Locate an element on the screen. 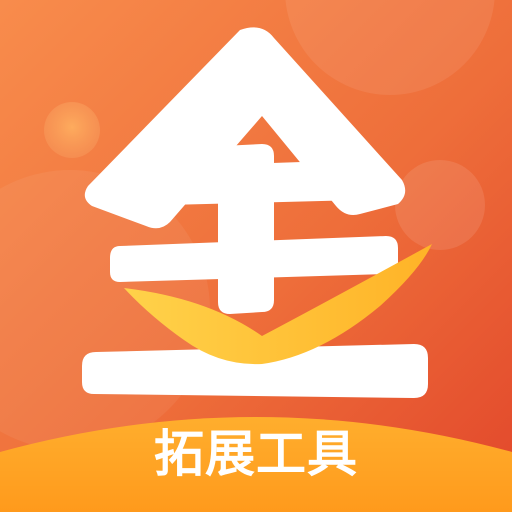 Image resolution: width=512 pixels, height=512 pixels. icon-caption: 拓展工具 is located at coordinates (256, 454).